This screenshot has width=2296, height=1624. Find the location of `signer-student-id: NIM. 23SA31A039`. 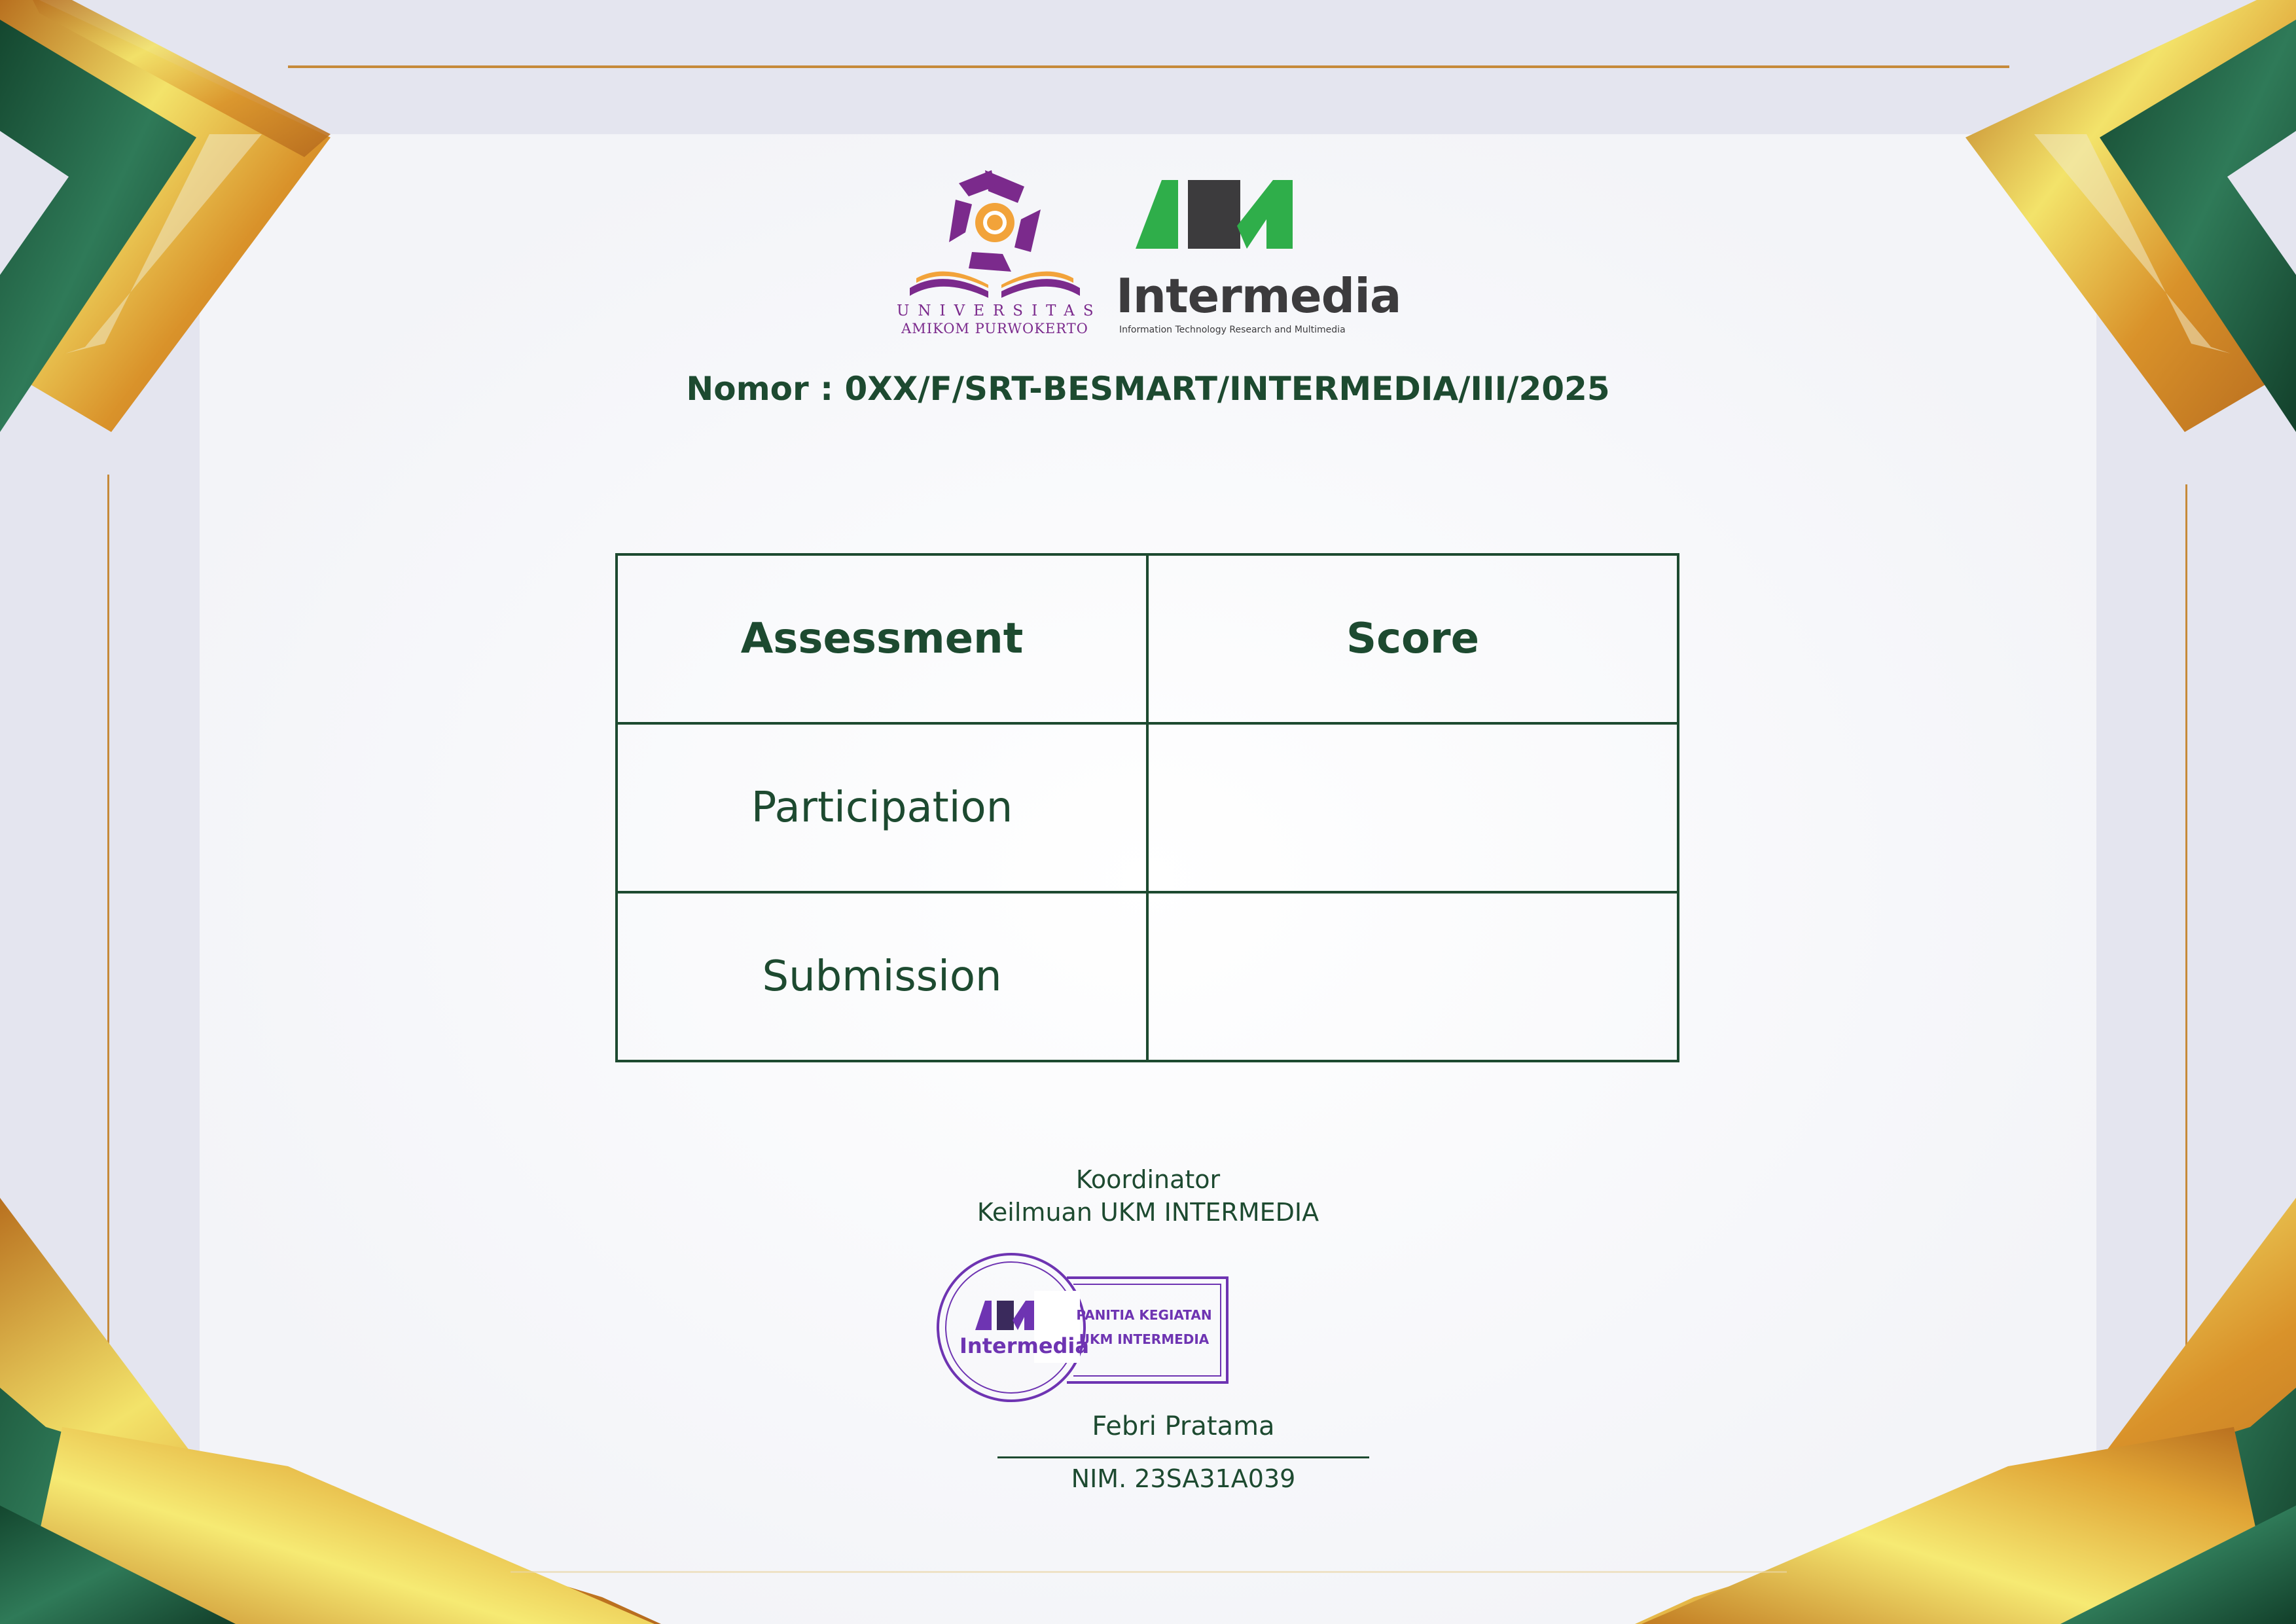

signer-student-id: NIM. 23SA31A039 is located at coordinates (1183, 1478).